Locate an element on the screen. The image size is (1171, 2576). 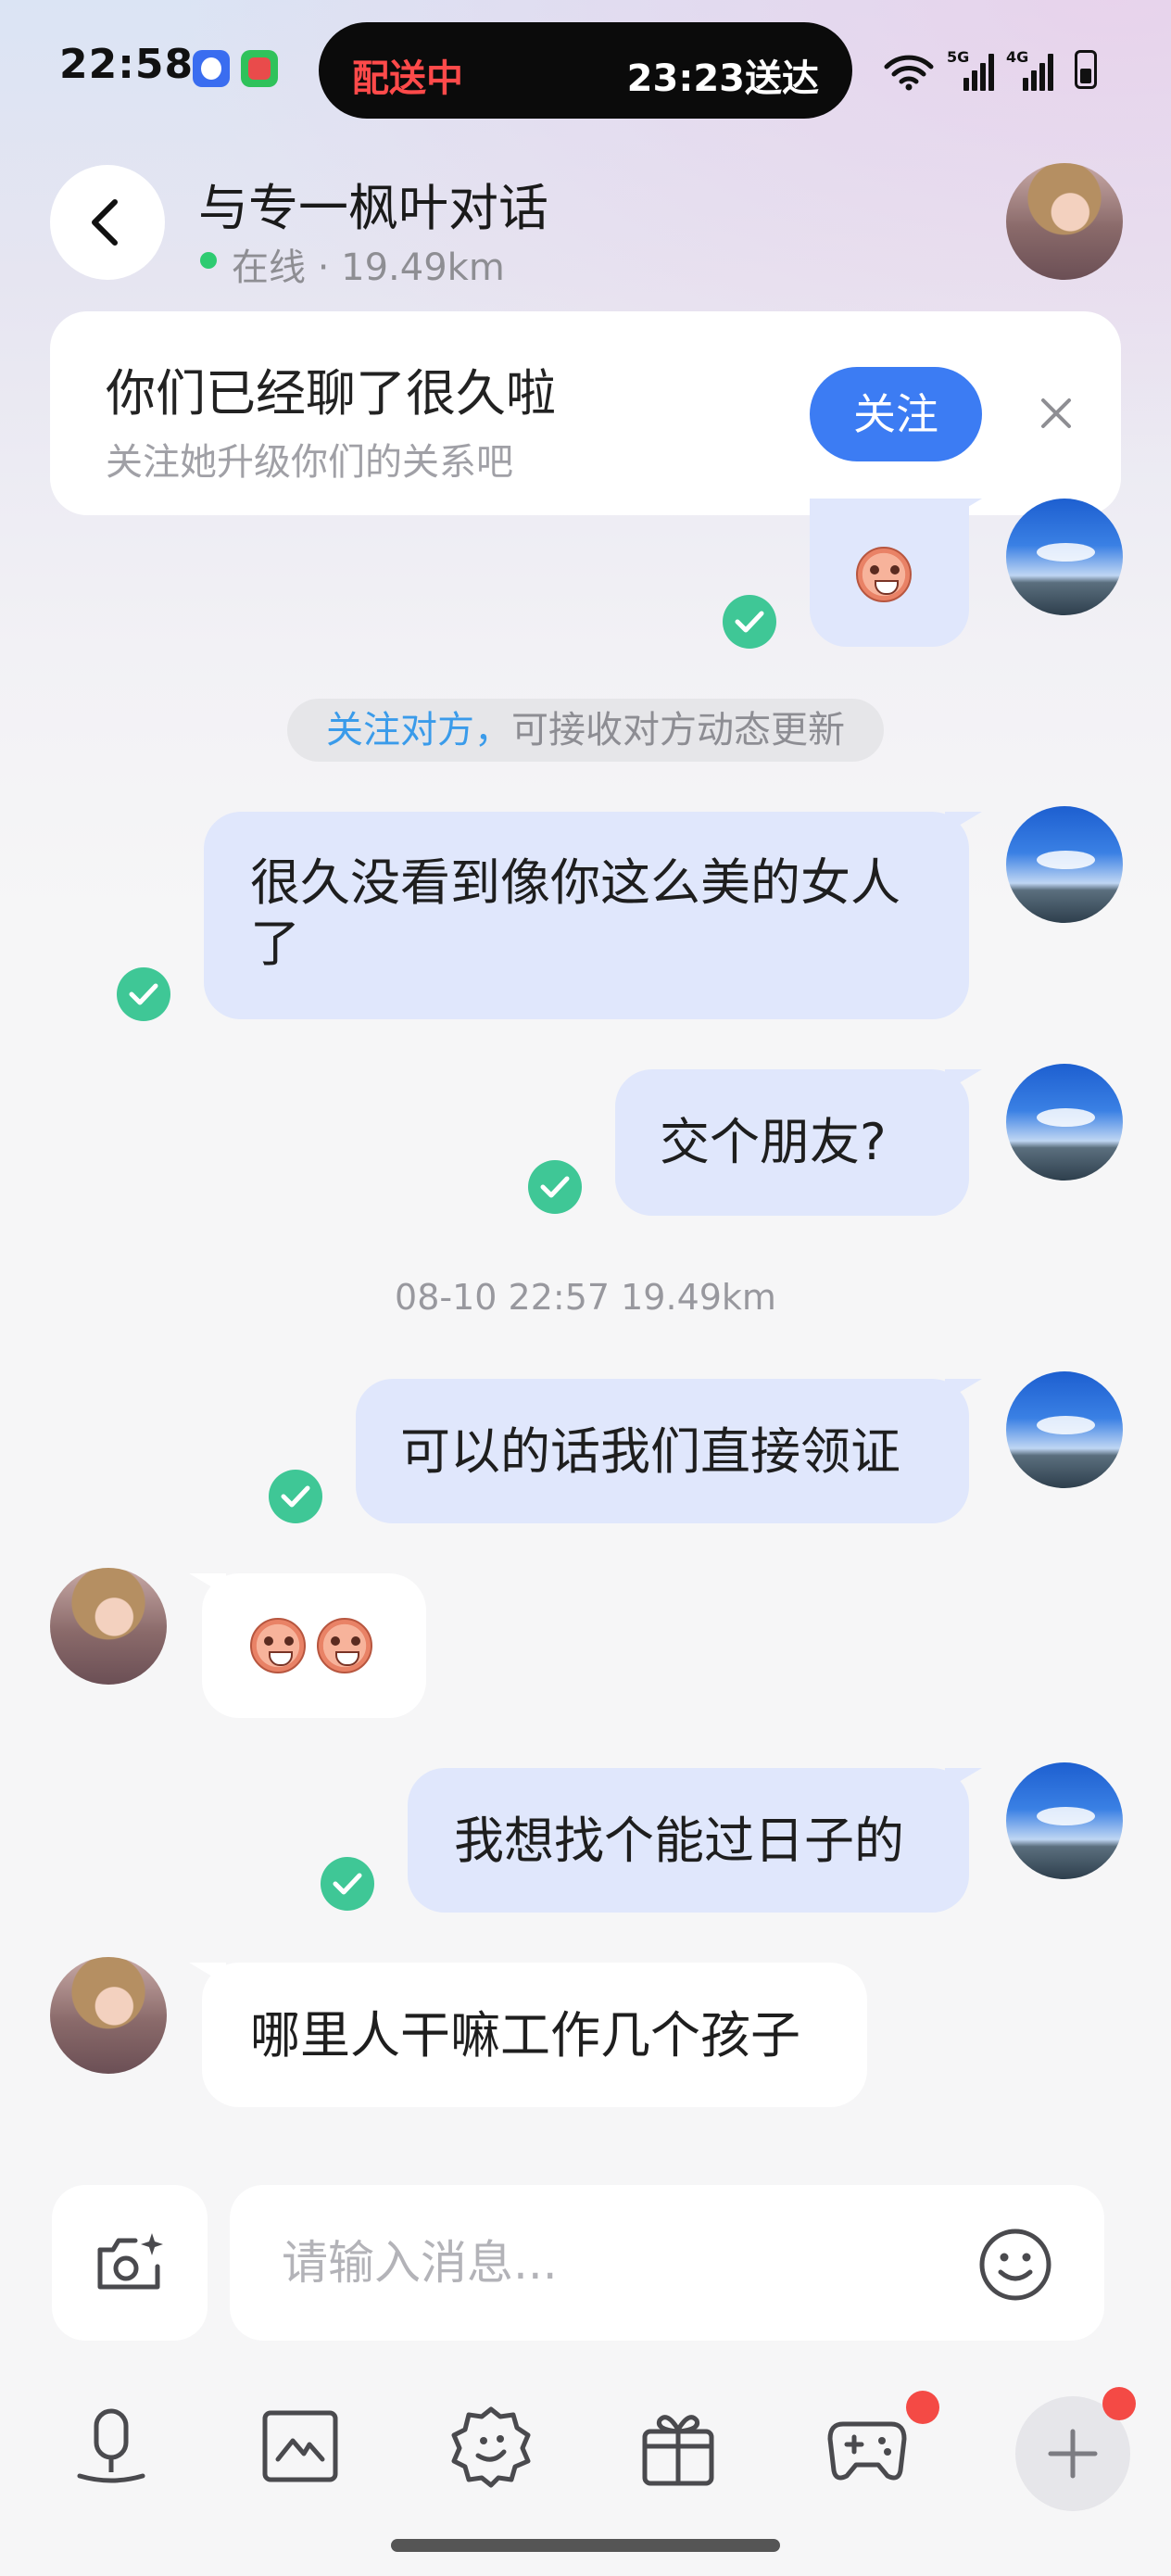
online-dot-icon is located at coordinates (209, 260).